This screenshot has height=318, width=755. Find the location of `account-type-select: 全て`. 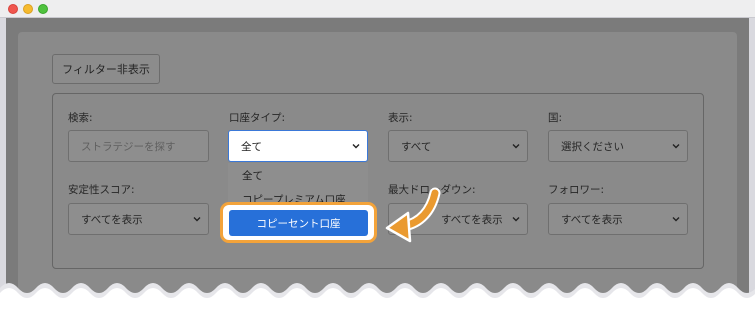

account-type-select: 全て is located at coordinates (298, 146).